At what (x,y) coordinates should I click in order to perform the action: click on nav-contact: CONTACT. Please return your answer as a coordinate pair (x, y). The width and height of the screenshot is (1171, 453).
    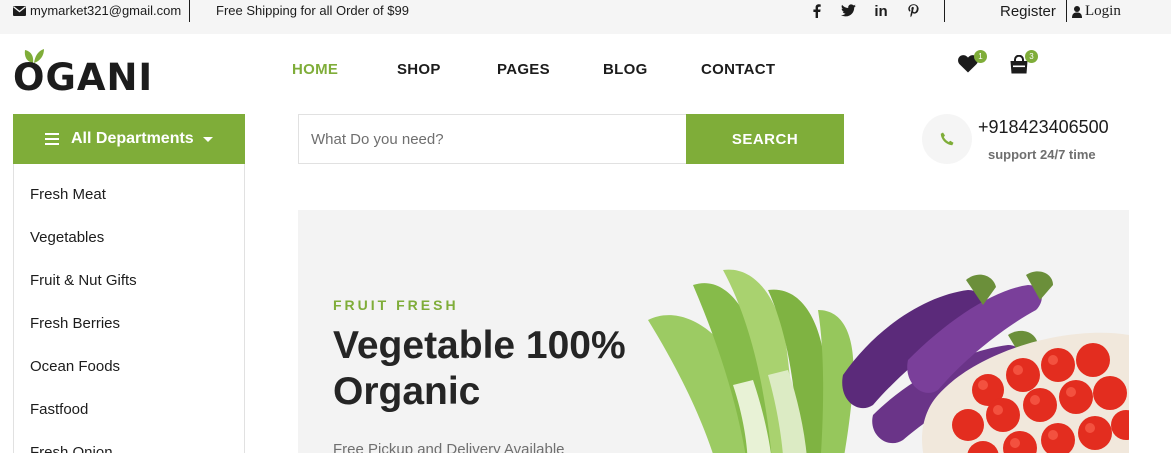
    Looking at the image, I should click on (738, 69).